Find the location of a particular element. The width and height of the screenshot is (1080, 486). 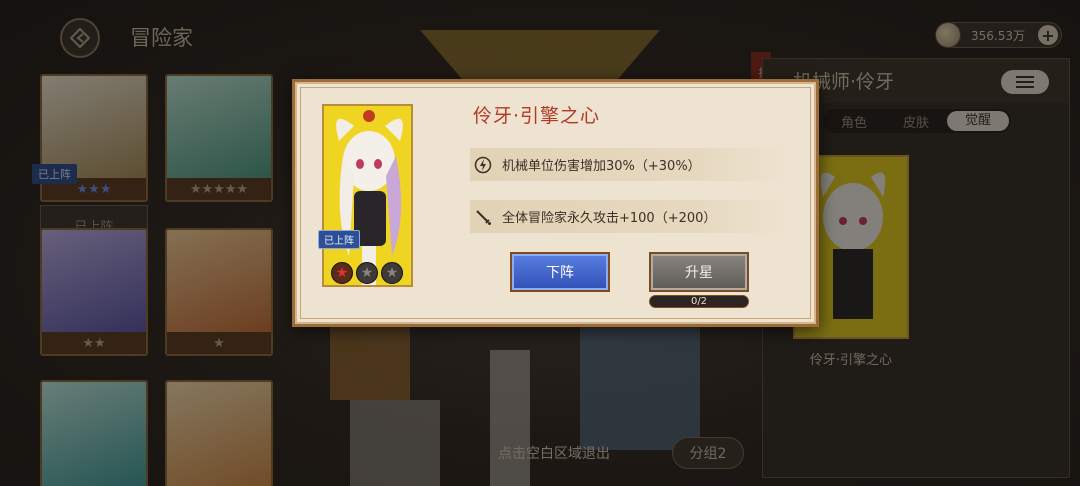

sword-icon is located at coordinates (483, 217).